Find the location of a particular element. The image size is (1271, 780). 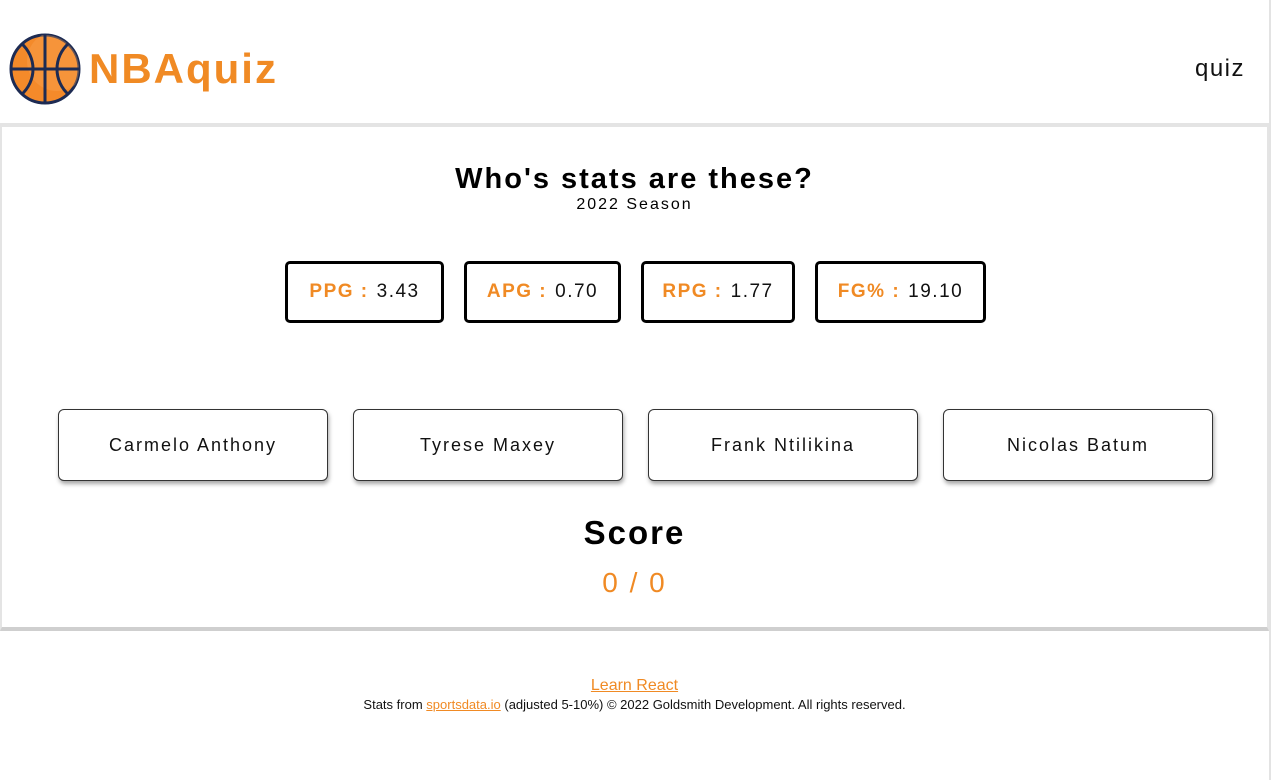

learn-react-link: Learn React is located at coordinates (634, 685).